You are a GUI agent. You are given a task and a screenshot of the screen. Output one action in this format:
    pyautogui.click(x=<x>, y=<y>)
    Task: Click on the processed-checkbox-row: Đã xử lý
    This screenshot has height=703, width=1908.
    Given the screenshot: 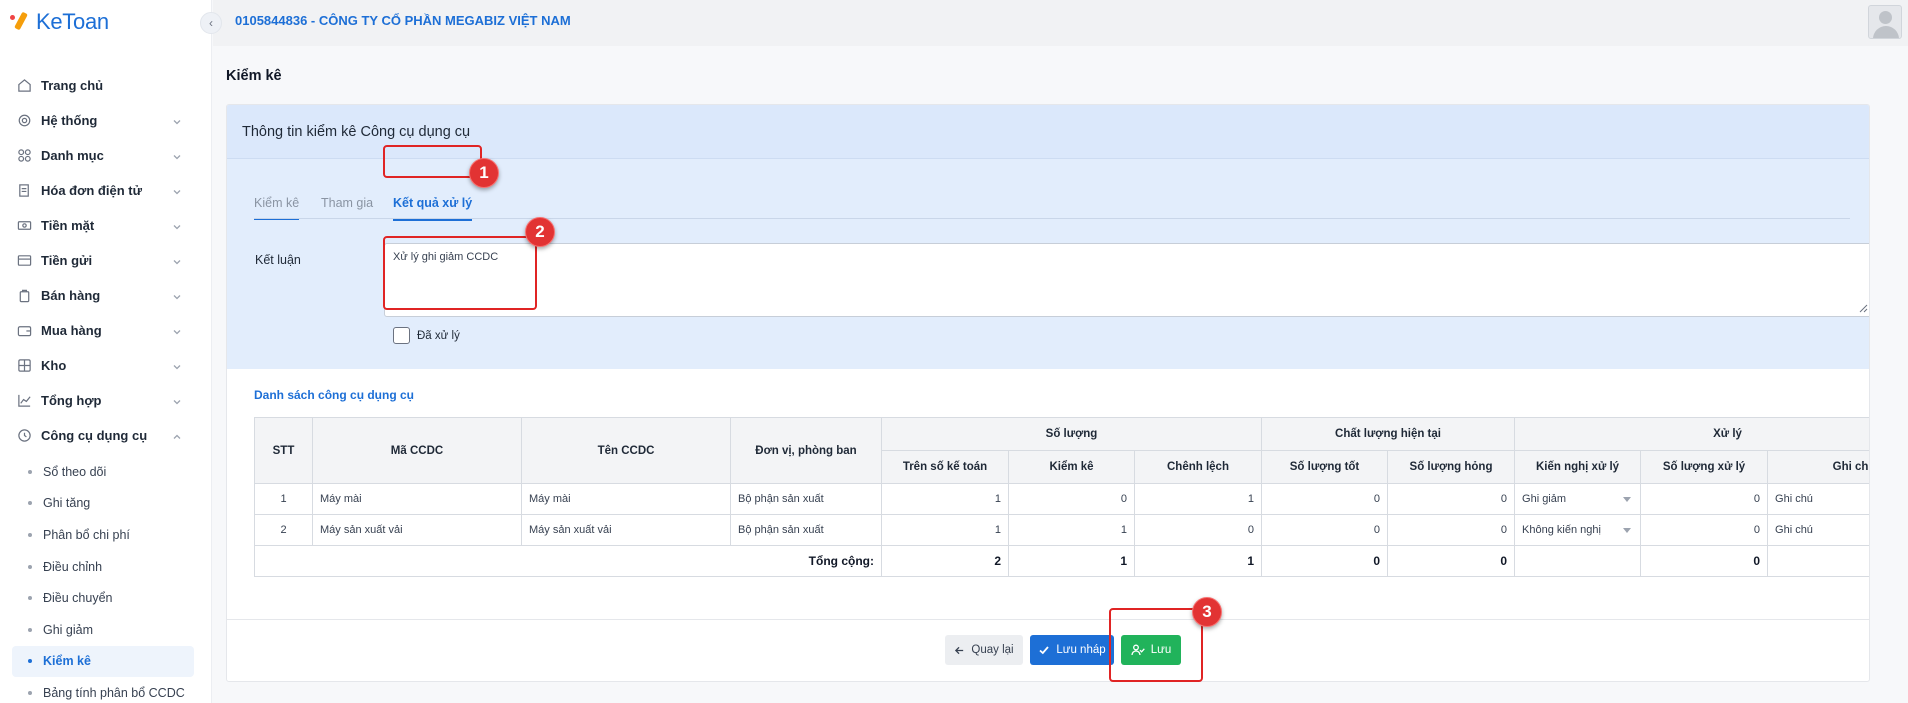 What is the action you would take?
    pyautogui.click(x=426, y=335)
    